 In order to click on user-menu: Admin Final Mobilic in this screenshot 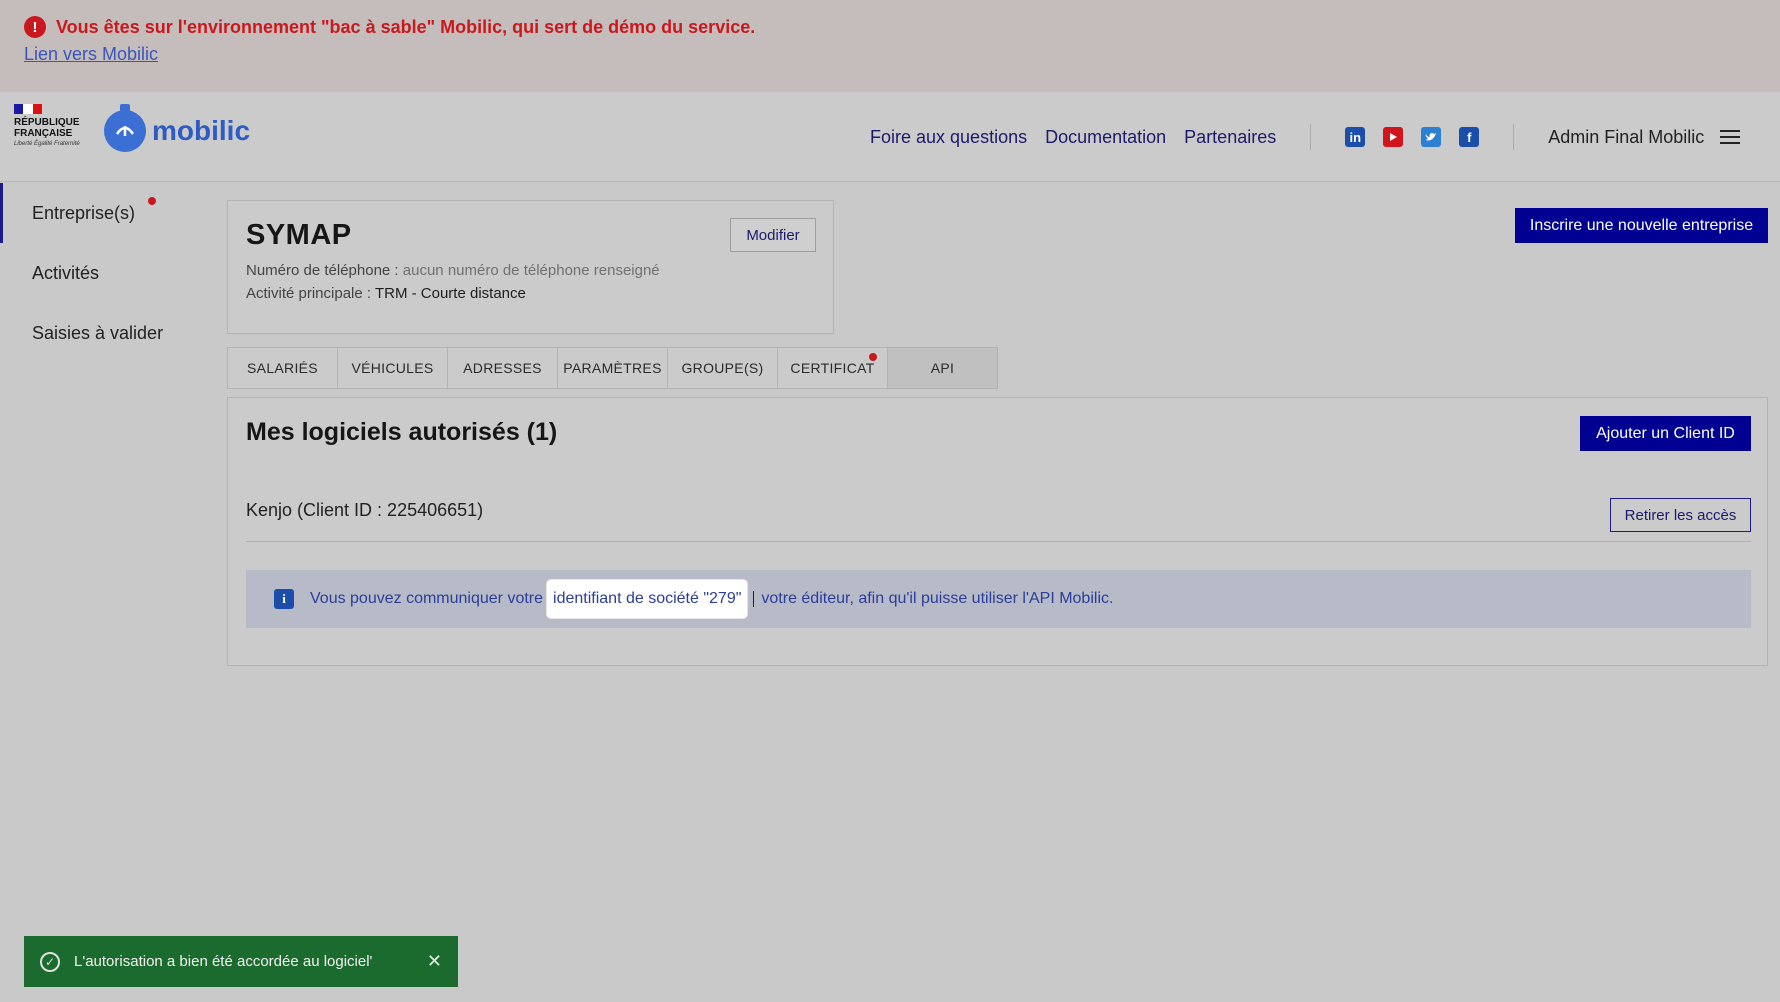, I will do `click(1644, 137)`.